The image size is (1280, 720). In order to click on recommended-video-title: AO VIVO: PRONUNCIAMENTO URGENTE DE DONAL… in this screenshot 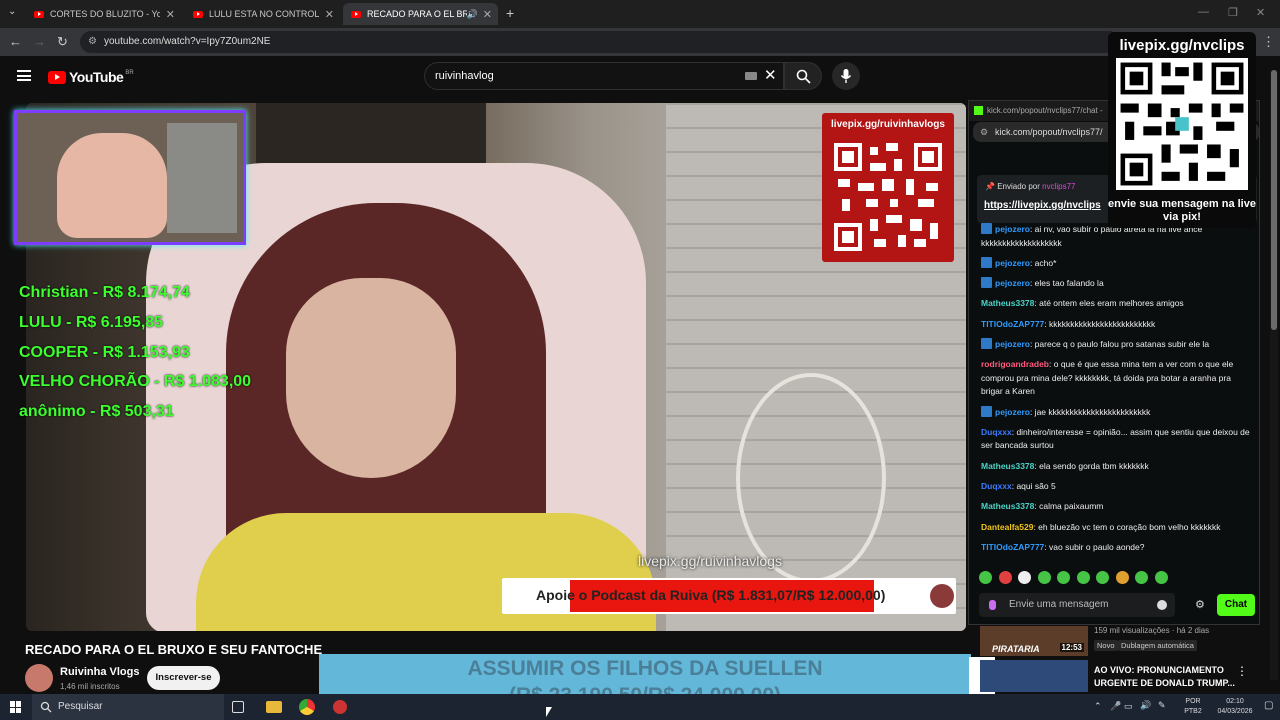, I will do `click(1169, 677)`.